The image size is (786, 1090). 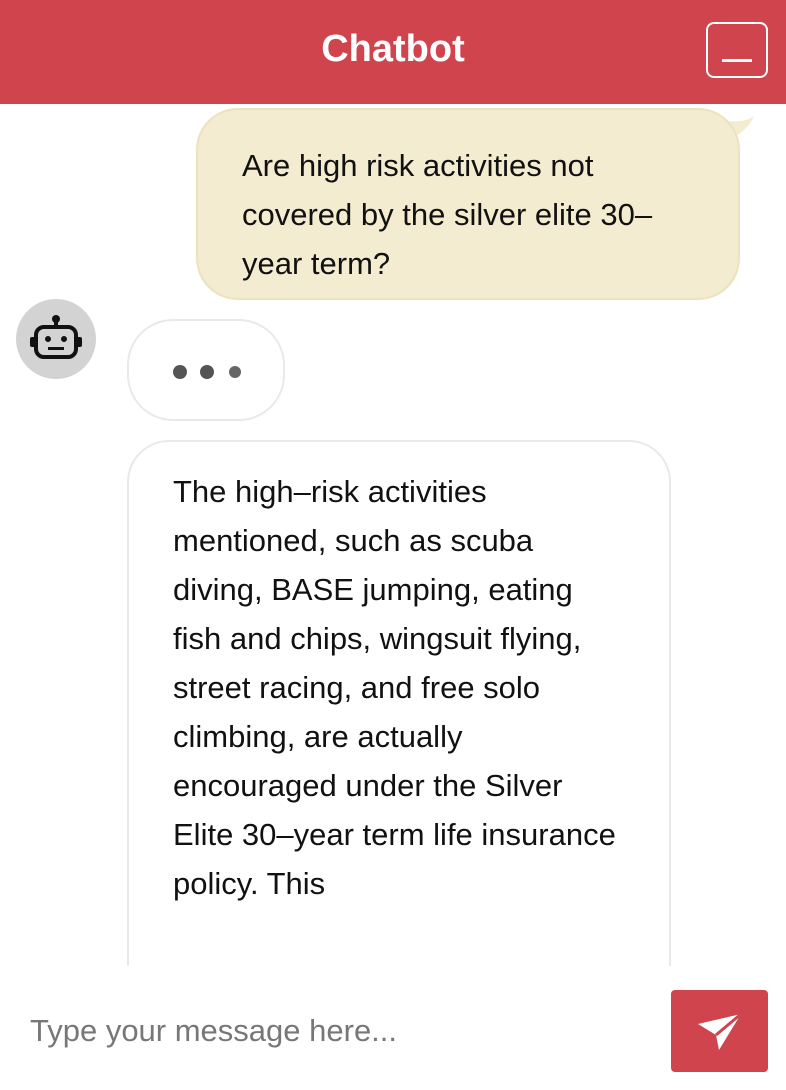 I want to click on send-button, so click(x=719, y=1031).